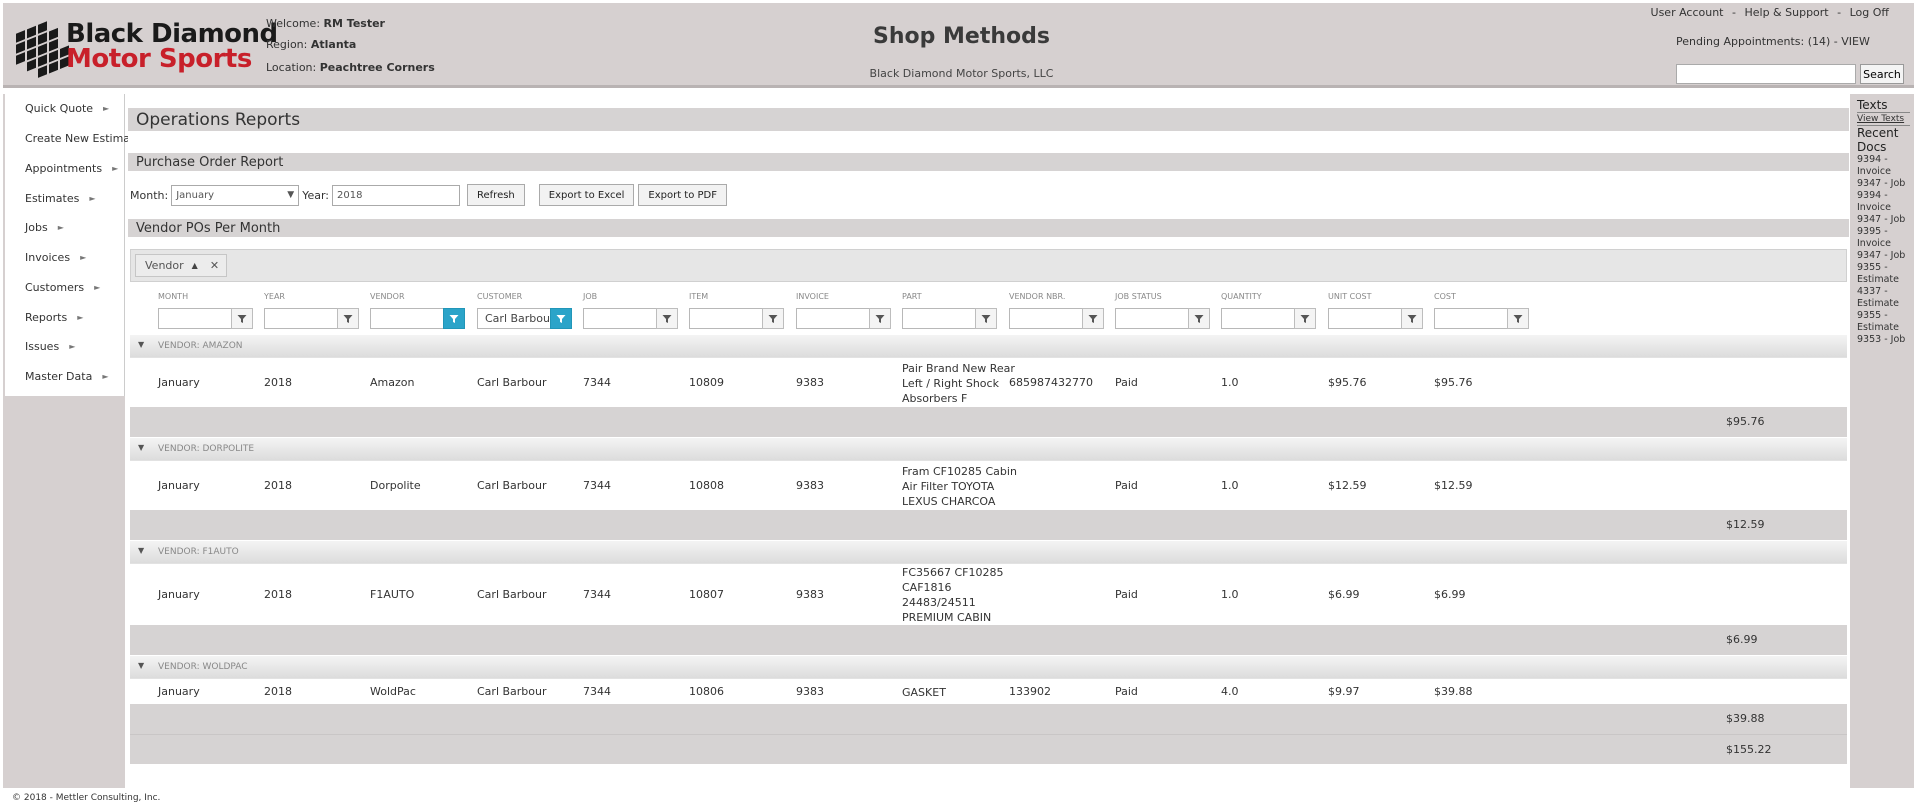 The width and height of the screenshot is (1917, 804). Describe the element at coordinates (988, 345) in the screenshot. I see `group-header-row: ▼ VENDOR: AMAZON` at that location.